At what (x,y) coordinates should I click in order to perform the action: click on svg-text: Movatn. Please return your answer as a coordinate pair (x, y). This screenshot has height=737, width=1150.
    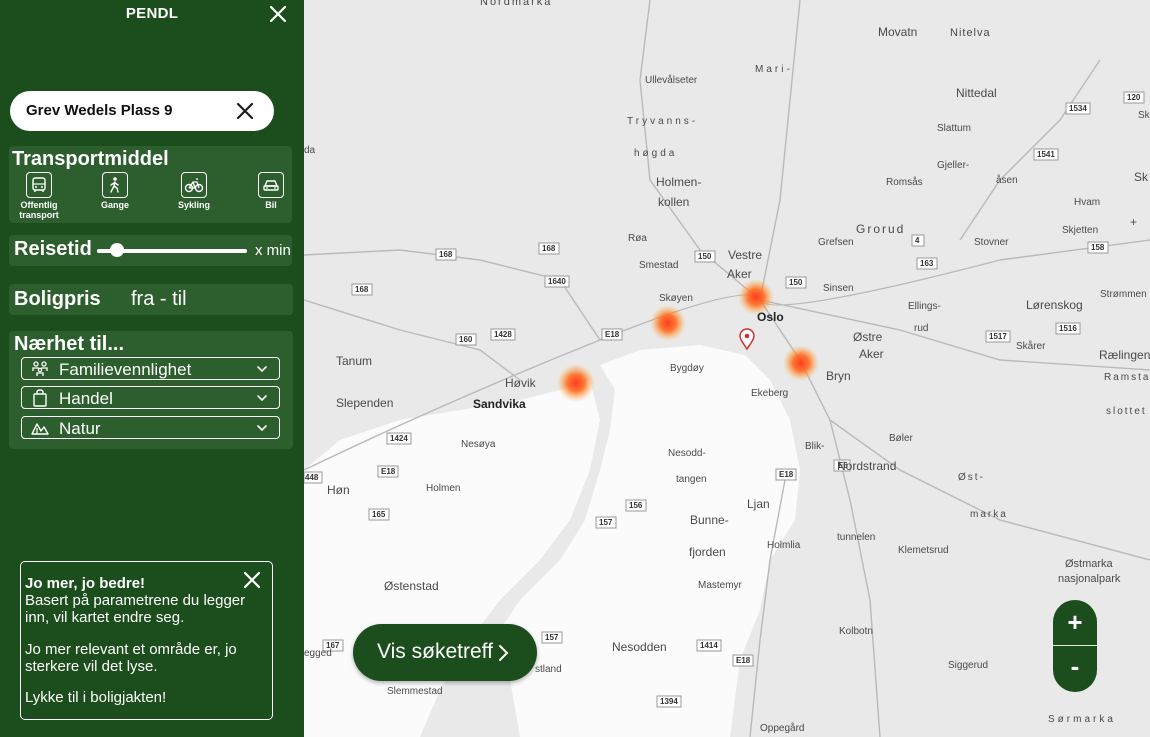
    Looking at the image, I should click on (897, 32).